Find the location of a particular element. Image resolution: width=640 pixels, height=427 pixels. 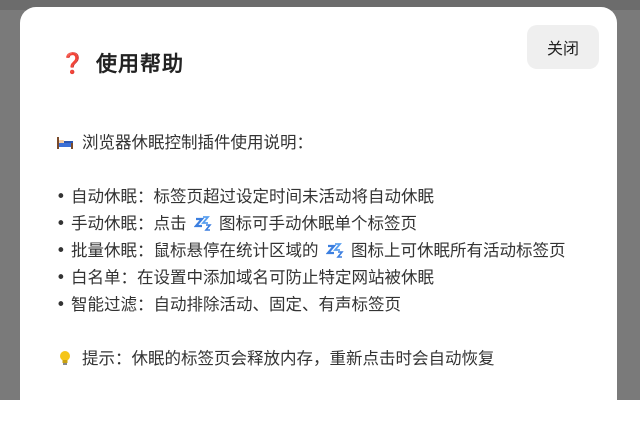

bed-icon is located at coordinates (65, 143).